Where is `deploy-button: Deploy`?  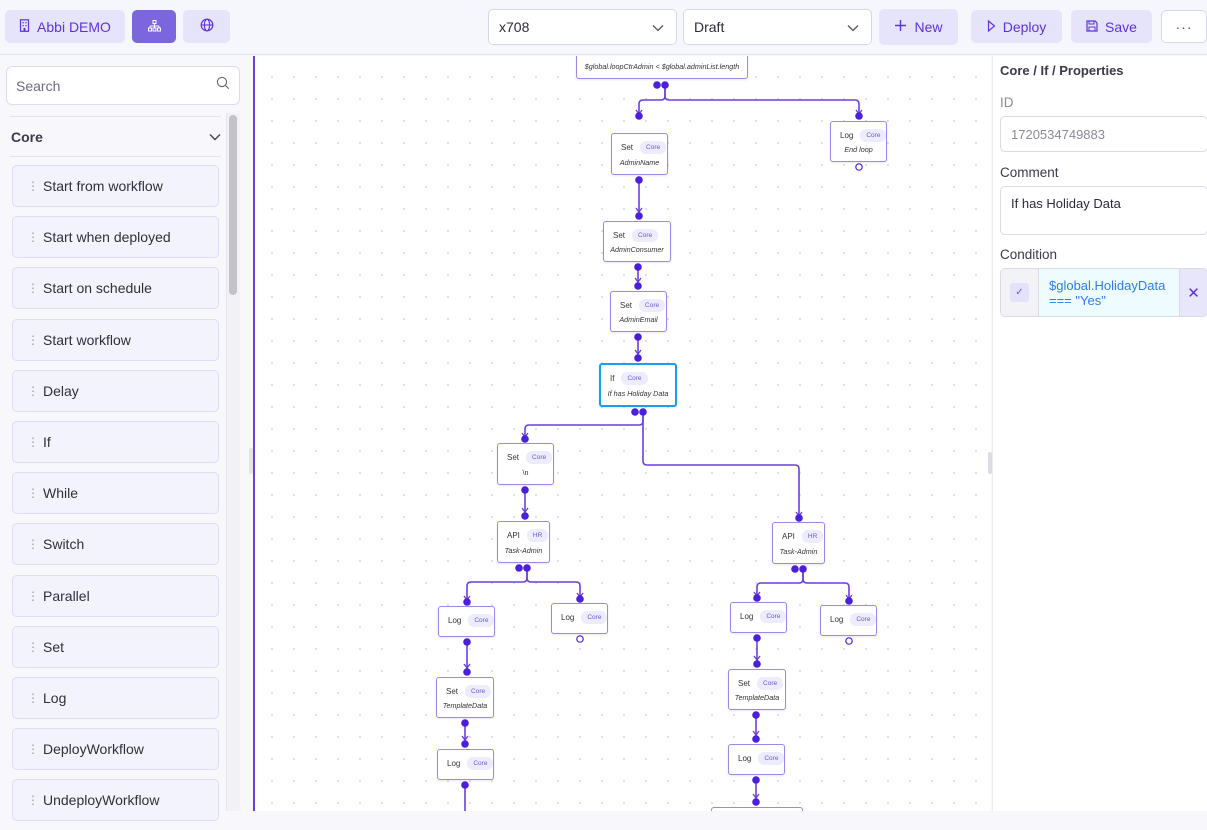 deploy-button: Deploy is located at coordinates (1016, 26).